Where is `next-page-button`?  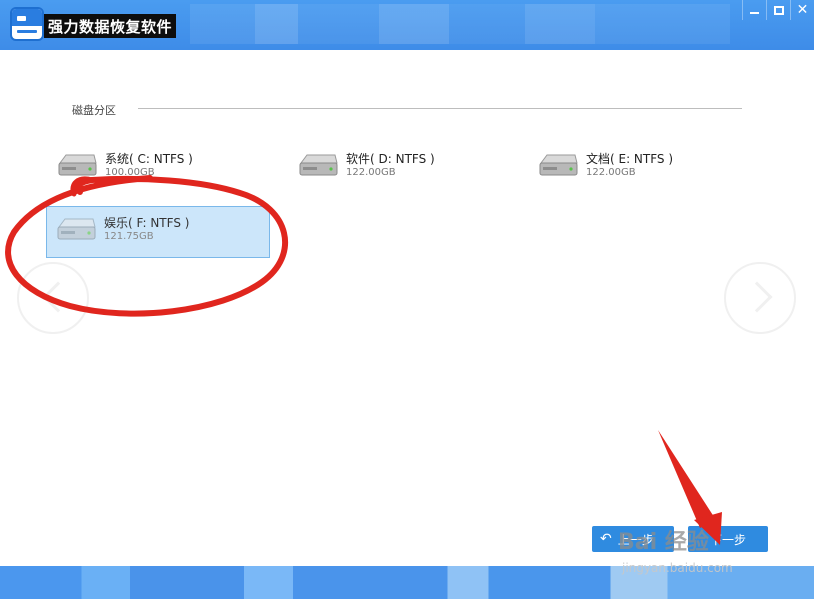
next-page-button is located at coordinates (760, 298).